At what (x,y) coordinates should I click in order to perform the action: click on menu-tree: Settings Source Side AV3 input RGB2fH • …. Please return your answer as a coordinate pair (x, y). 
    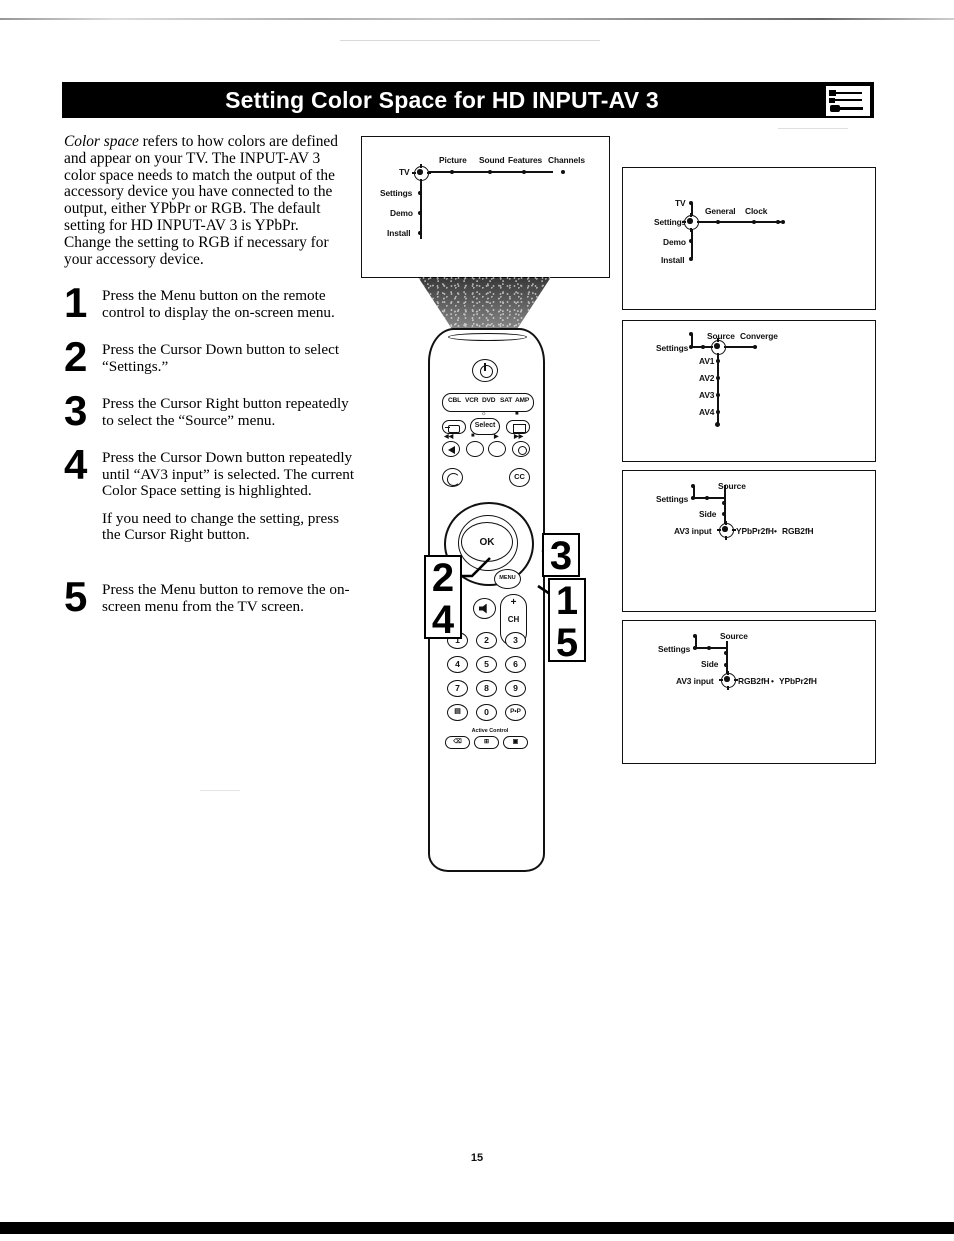
    Looking at the image, I should click on (749, 692).